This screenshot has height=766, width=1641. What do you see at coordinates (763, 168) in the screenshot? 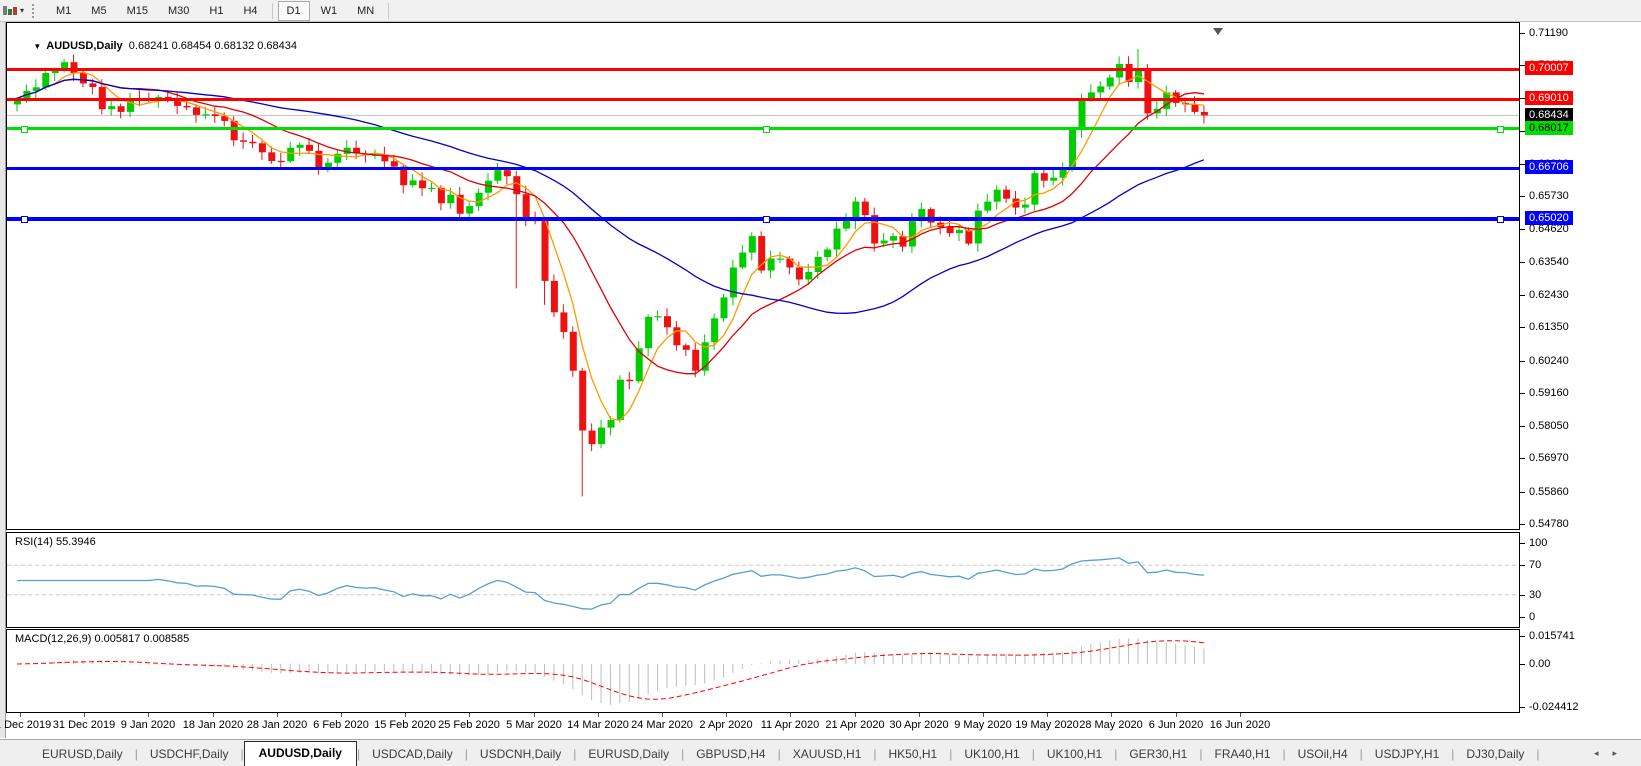
I see `horizontal-line-0.66706` at bounding box center [763, 168].